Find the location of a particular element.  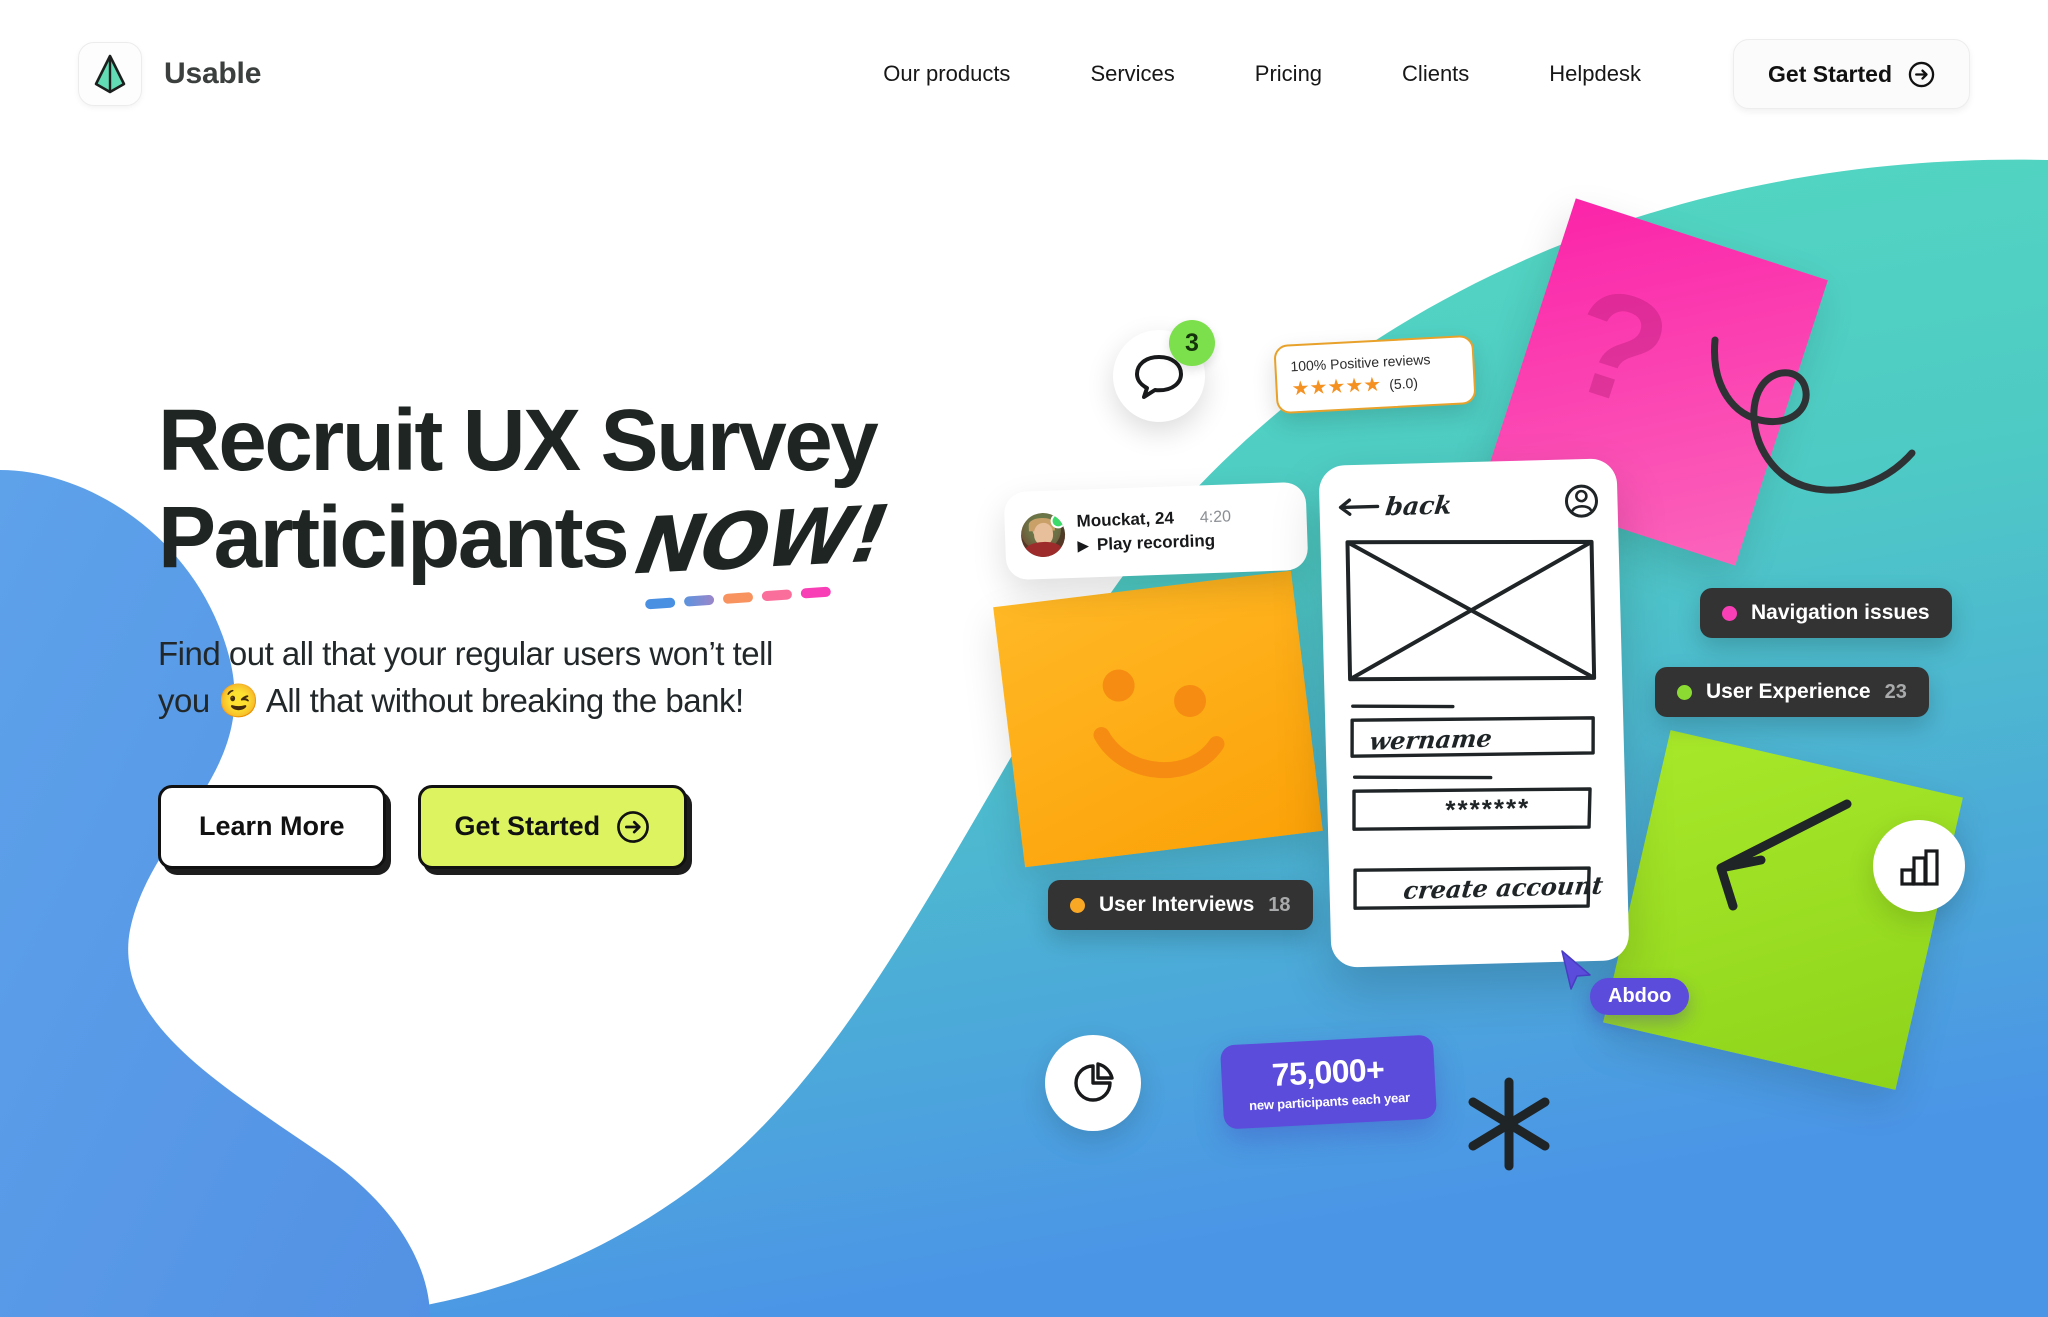

bar-chart-icon is located at coordinates (1919, 867).